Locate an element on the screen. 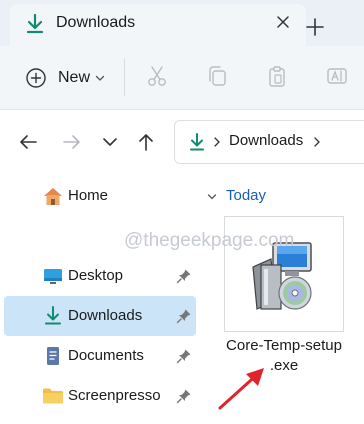 Image resolution: width=364 pixels, height=424 pixels. file-name-line: Core-Temp-setup is located at coordinates (284, 345).